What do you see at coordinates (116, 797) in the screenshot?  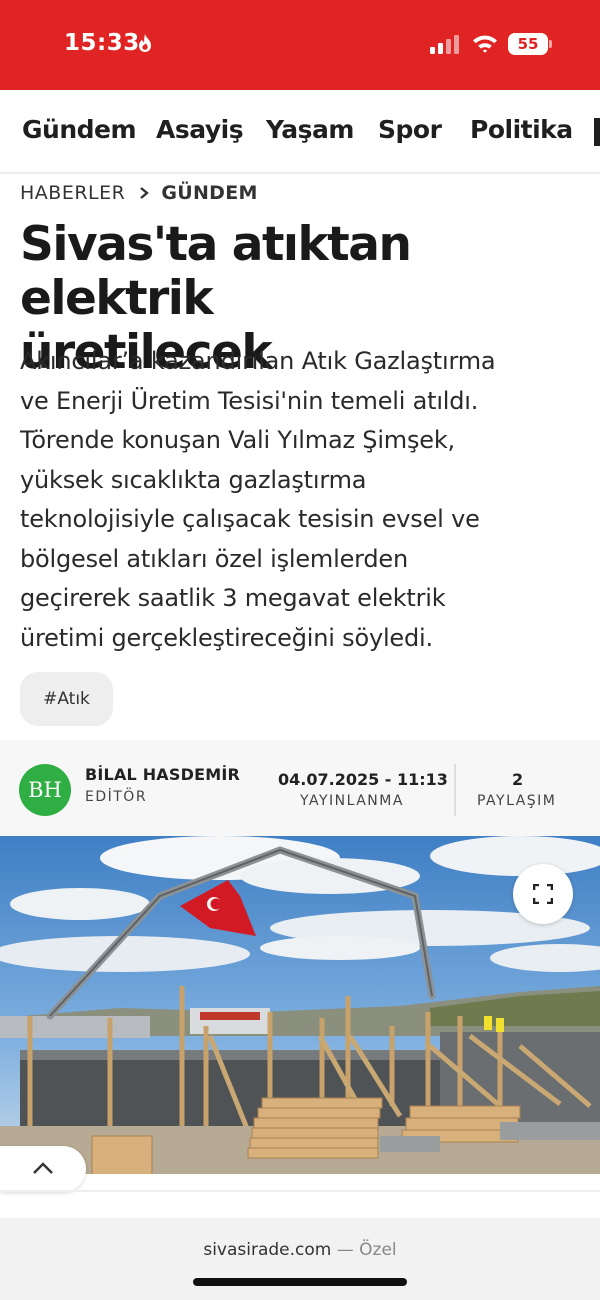 I see `author-role: EDİTÖR` at bounding box center [116, 797].